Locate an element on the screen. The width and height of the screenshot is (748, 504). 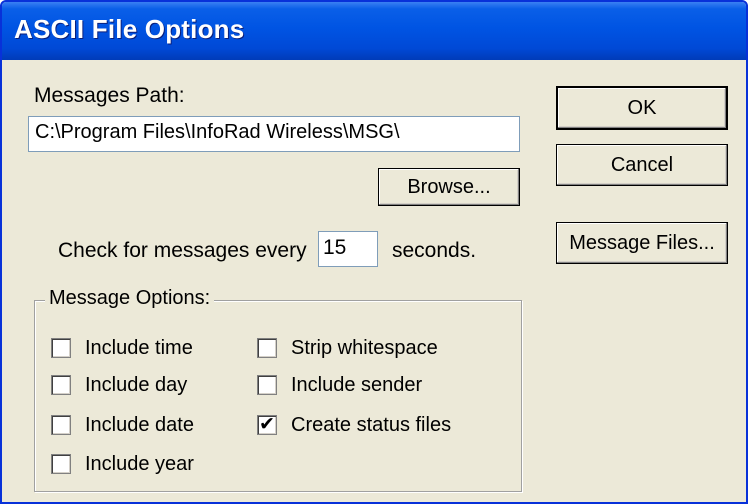
include-sender-label: Include sender is located at coordinates (357, 384).